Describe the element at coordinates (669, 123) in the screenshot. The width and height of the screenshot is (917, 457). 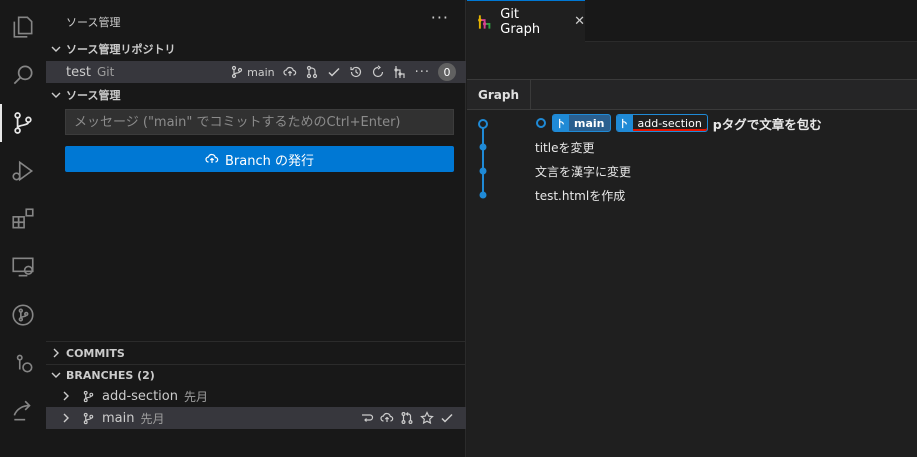
I see `branch-ref-label: add-section` at that location.